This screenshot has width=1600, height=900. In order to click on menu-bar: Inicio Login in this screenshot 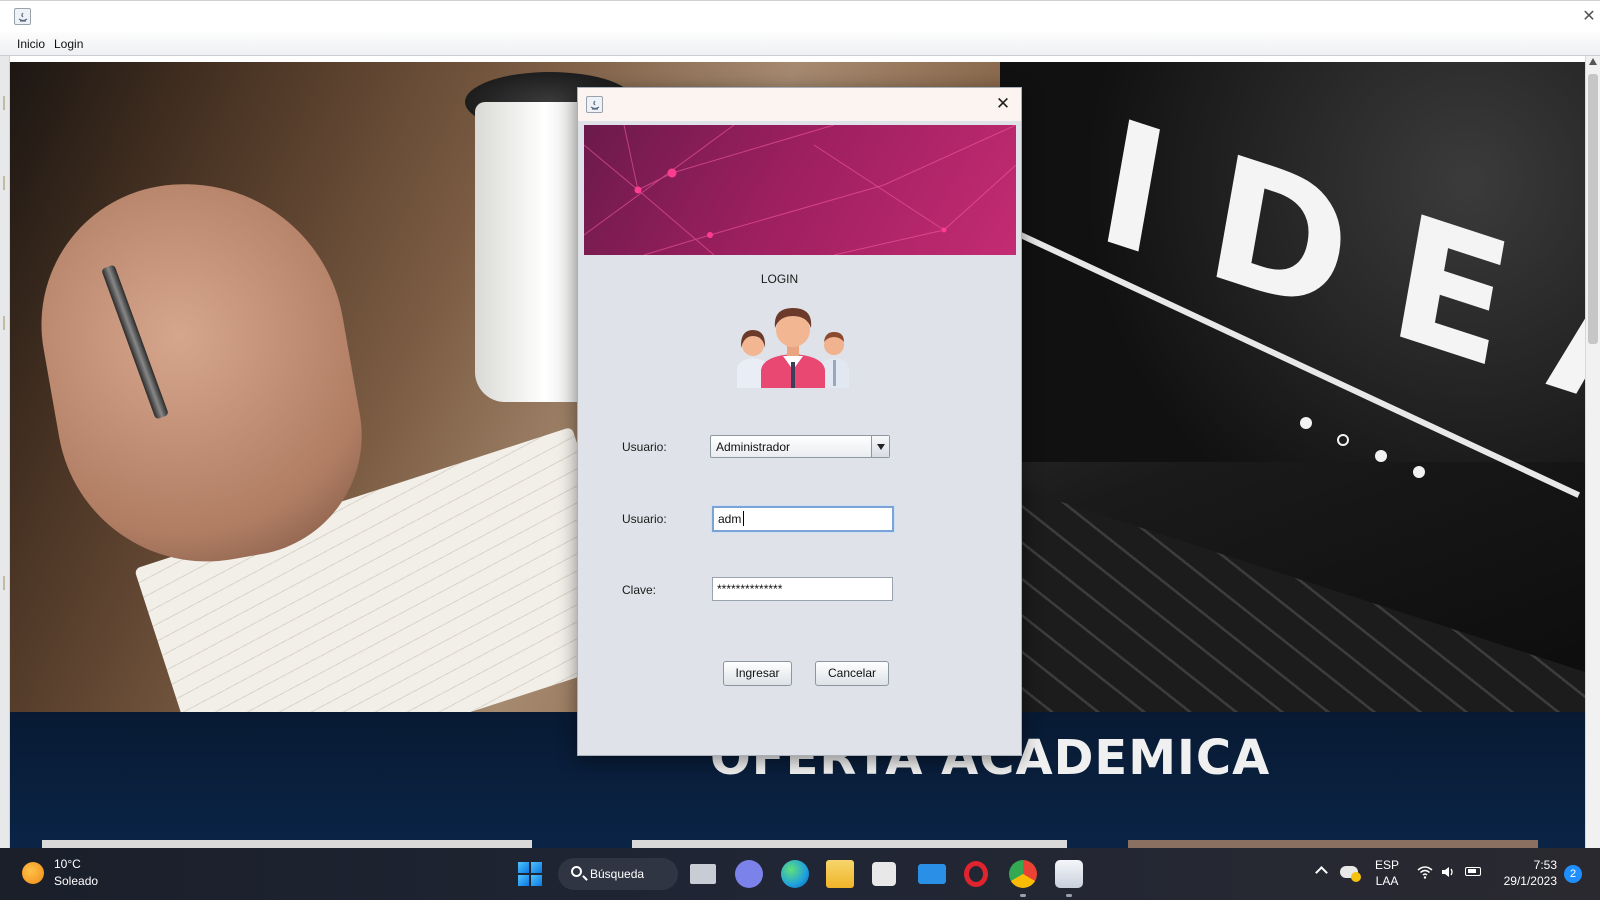, I will do `click(800, 44)`.